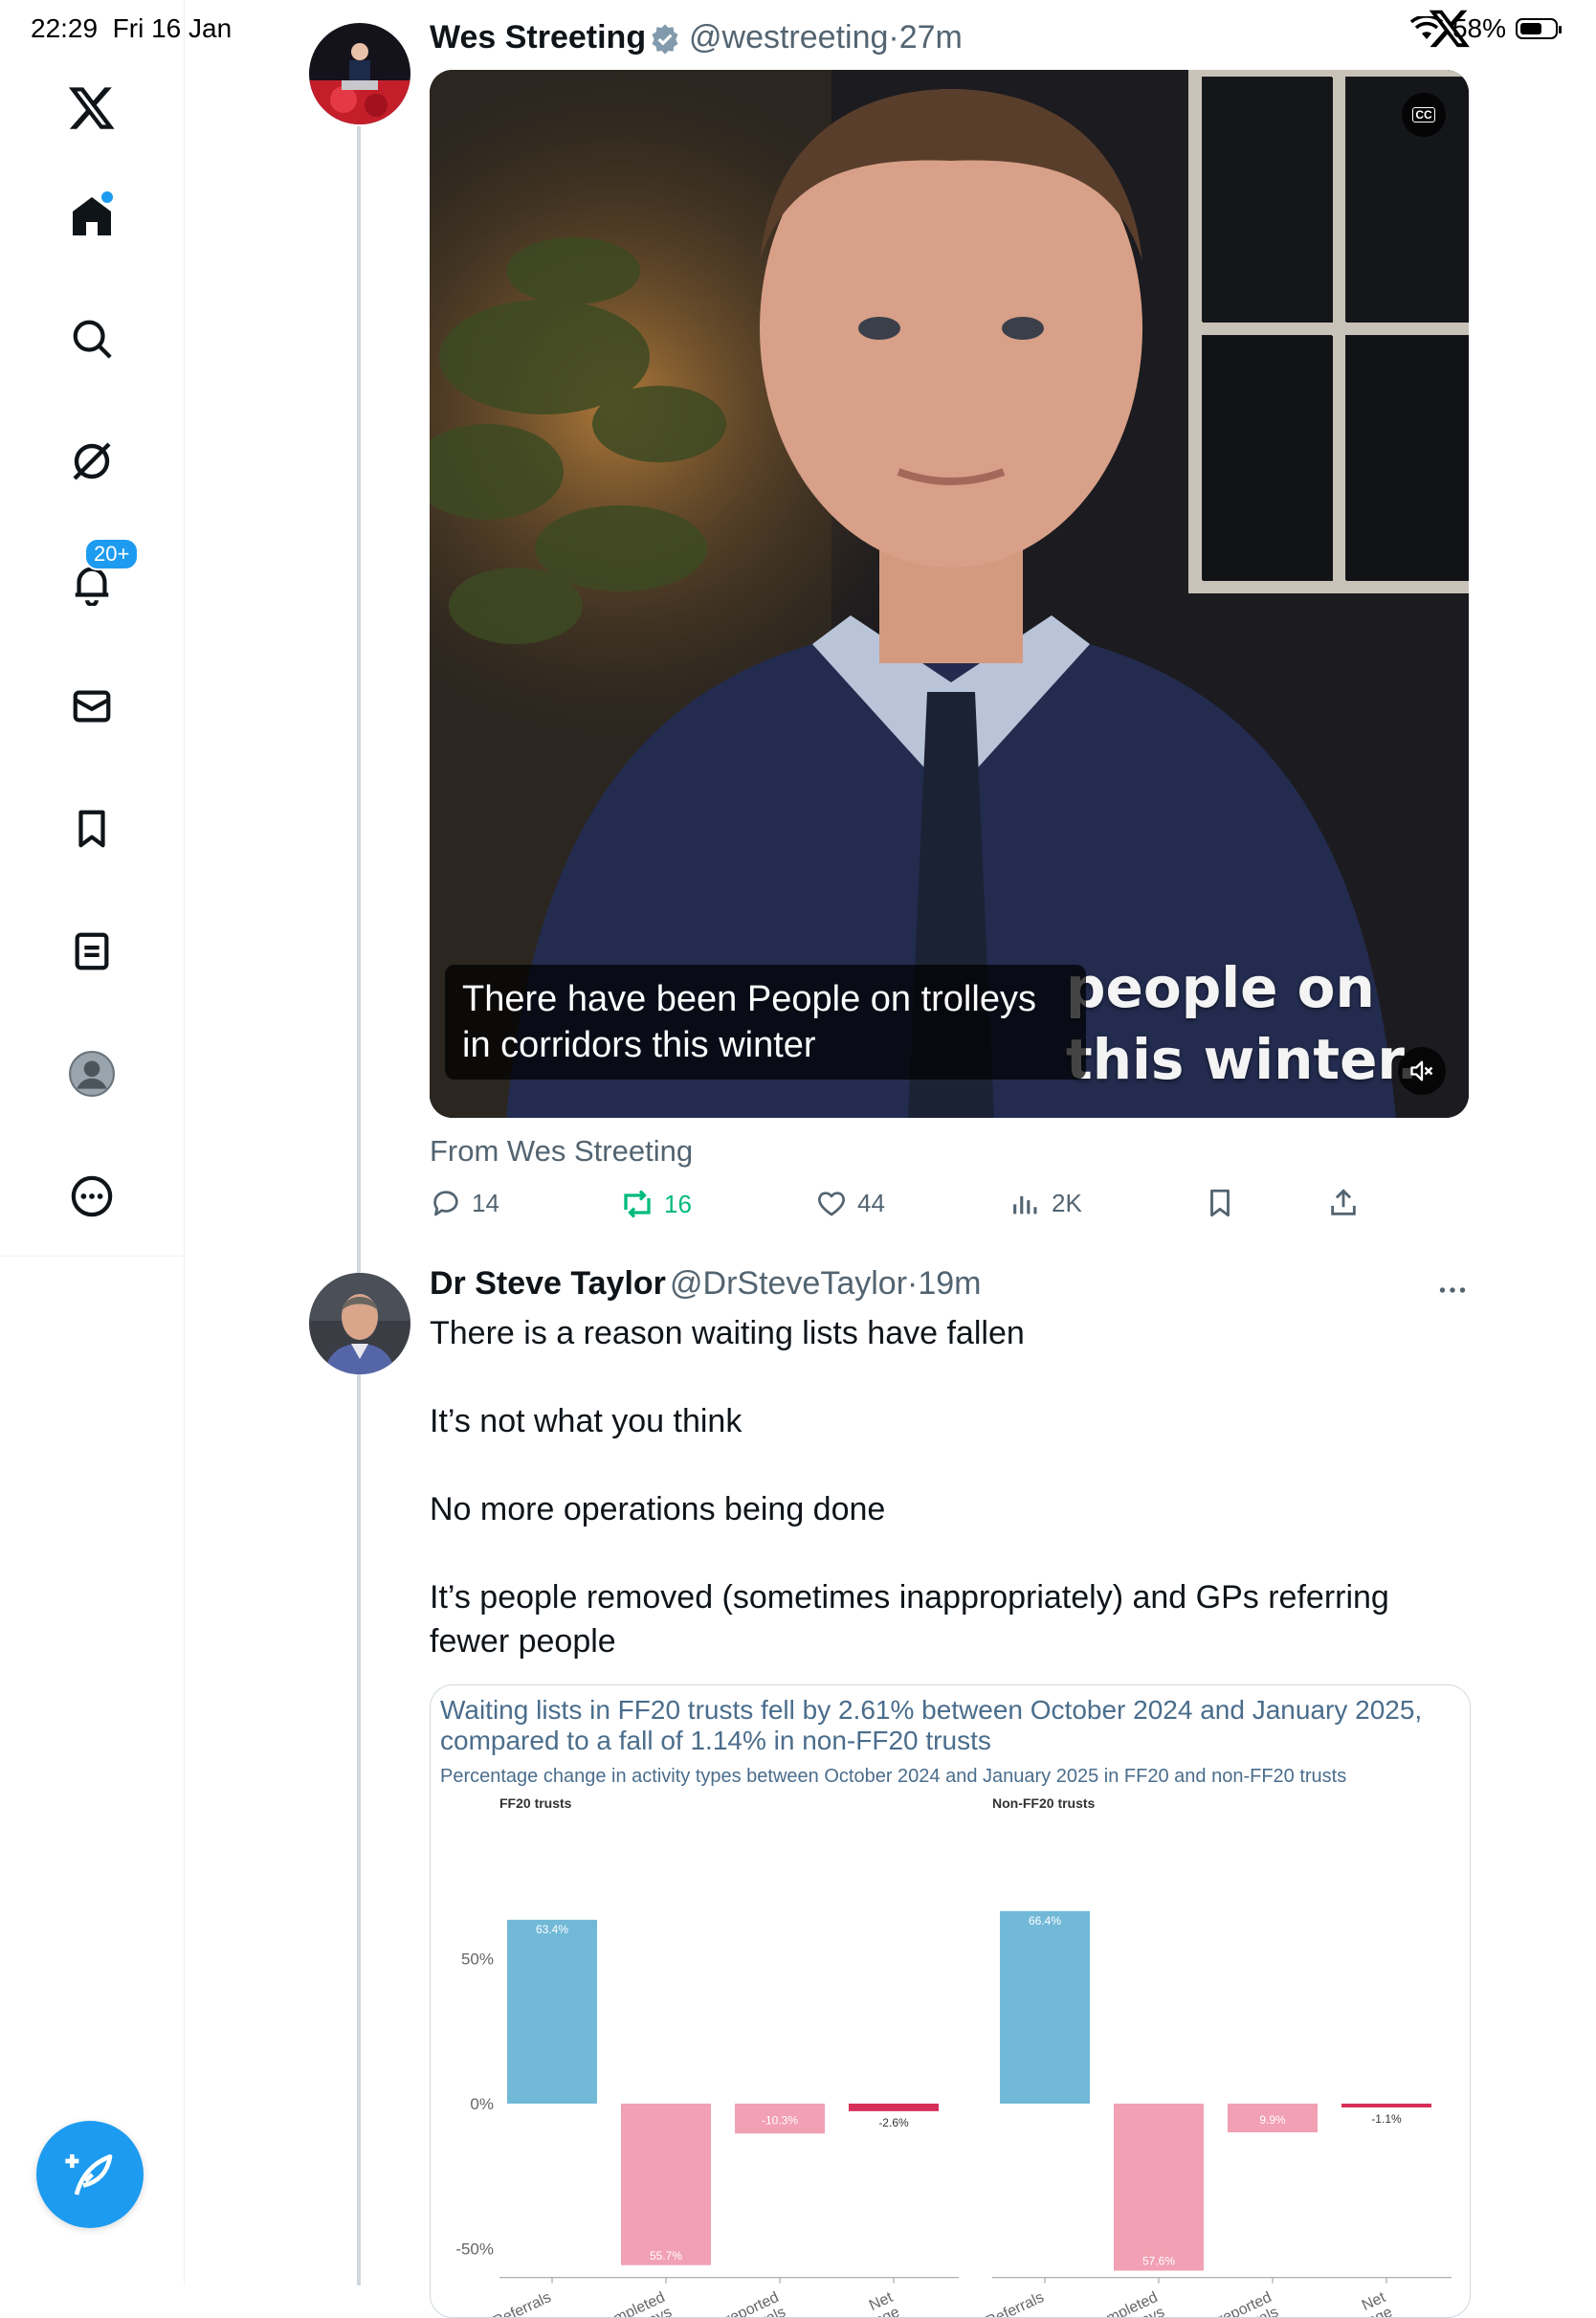 The height and width of the screenshot is (2318, 1596). Describe the element at coordinates (678, 1204) in the screenshot. I see `repost-count: 16` at that location.